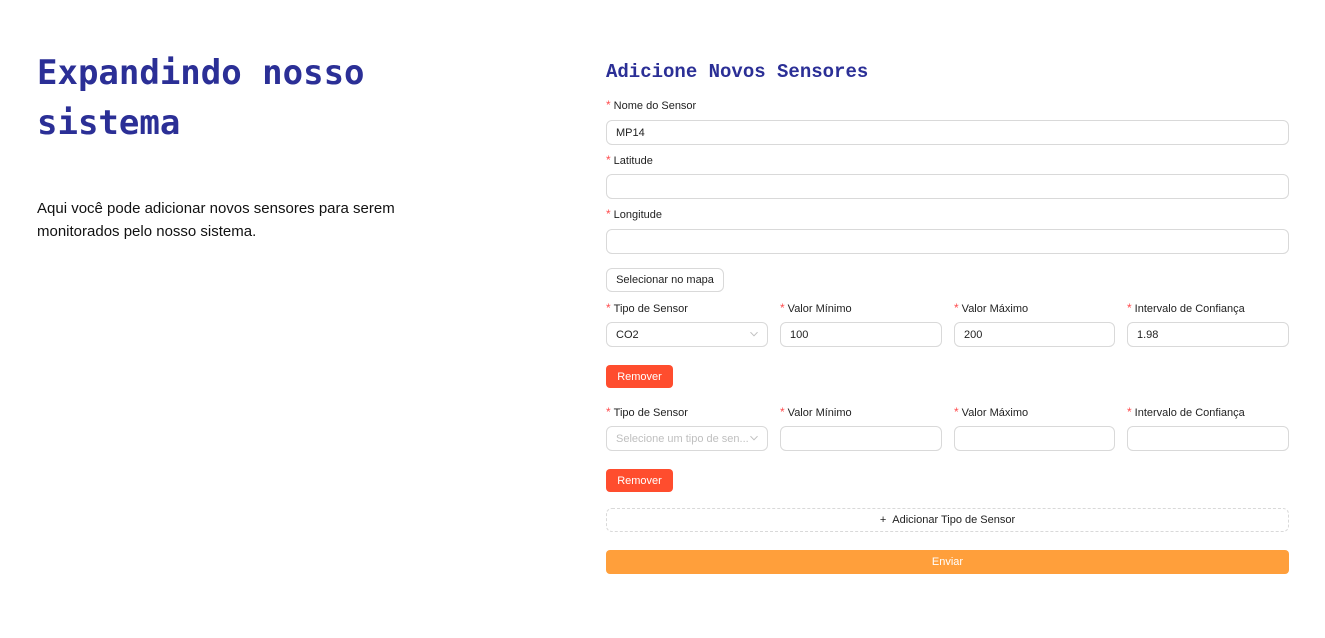 Image resolution: width=1325 pixels, height=638 pixels. What do you see at coordinates (947, 132) in the screenshot?
I see `sensor-name-input: MP14` at bounding box center [947, 132].